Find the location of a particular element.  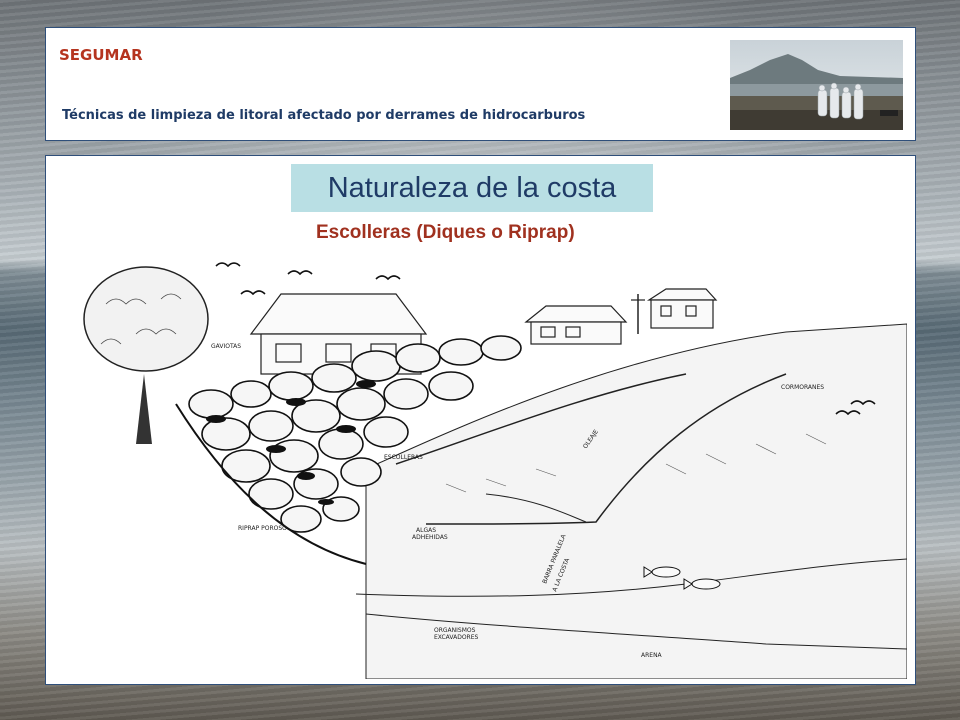

tree-trunk is located at coordinates (144, 409).